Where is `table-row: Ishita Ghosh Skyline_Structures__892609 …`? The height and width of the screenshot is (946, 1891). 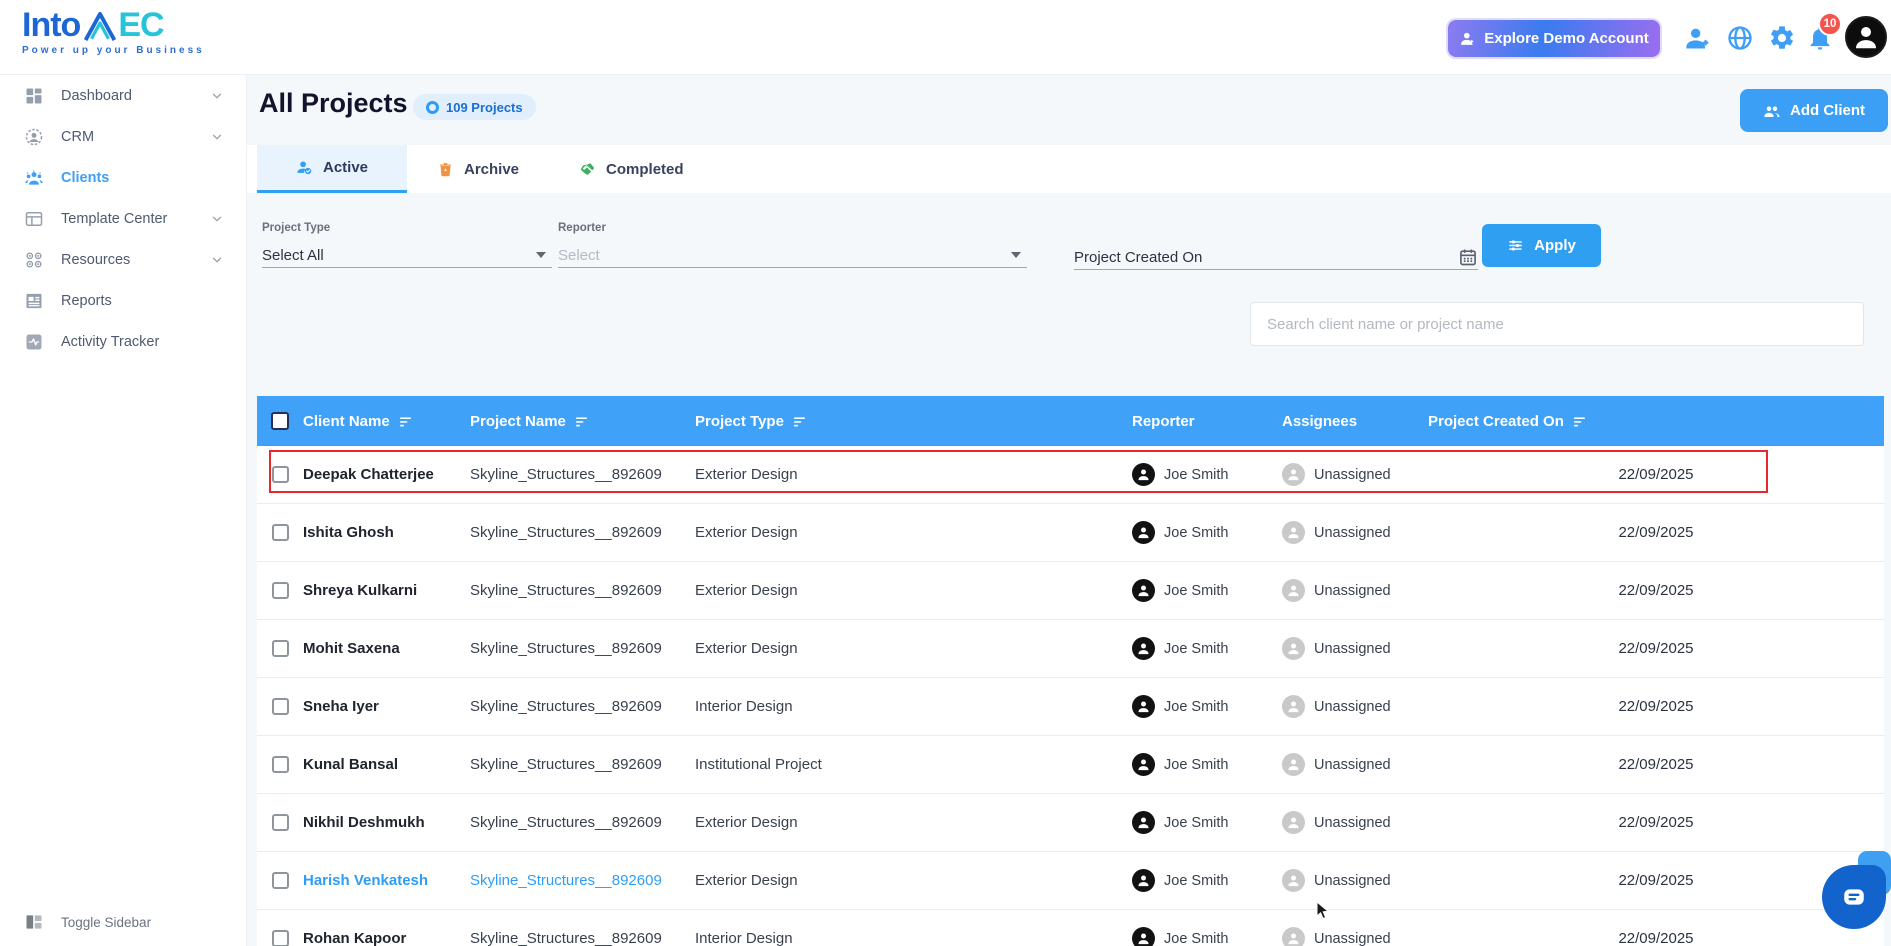 table-row: Ishita Ghosh Skyline_Structures__892609 … is located at coordinates (1070, 533).